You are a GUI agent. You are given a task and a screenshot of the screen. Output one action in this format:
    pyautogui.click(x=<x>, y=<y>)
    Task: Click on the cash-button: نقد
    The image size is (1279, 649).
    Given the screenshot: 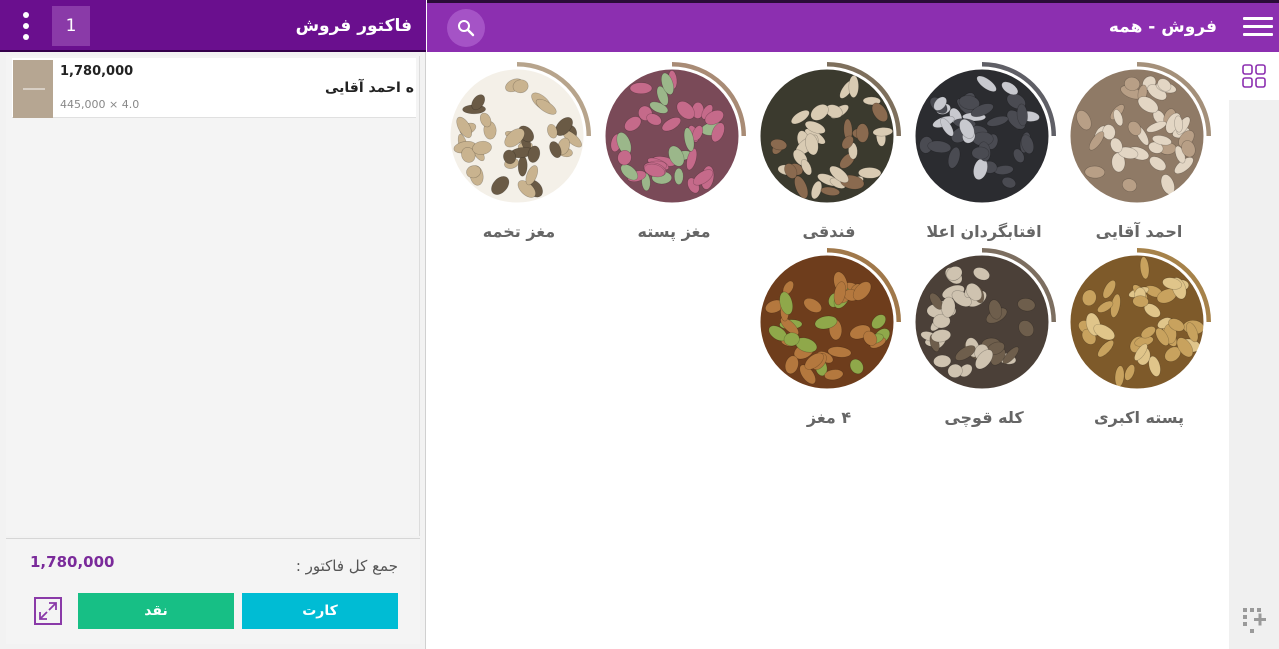 What is the action you would take?
    pyautogui.click(x=156, y=611)
    